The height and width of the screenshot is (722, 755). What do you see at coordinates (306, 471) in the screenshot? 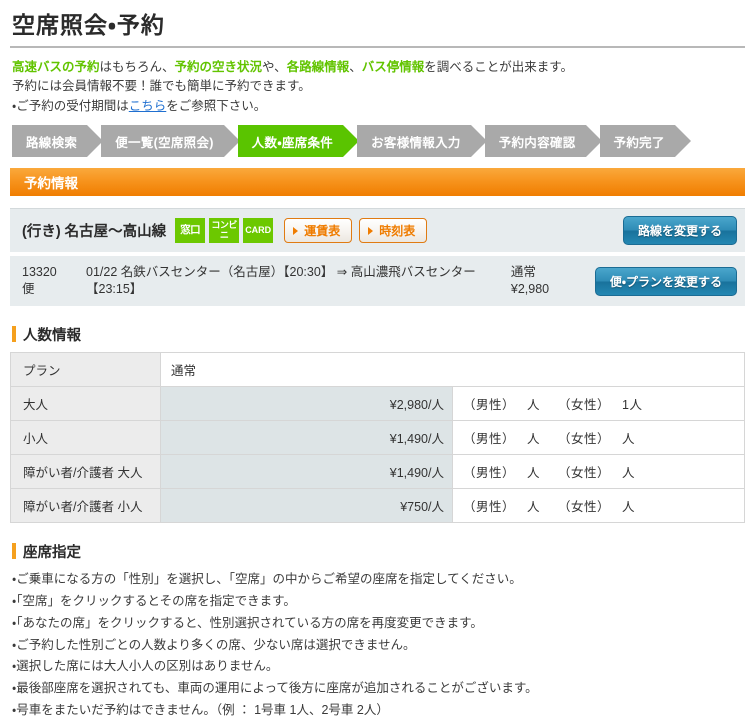
I see `row-price-disabled-adult: ¥1,490/人` at bounding box center [306, 471].